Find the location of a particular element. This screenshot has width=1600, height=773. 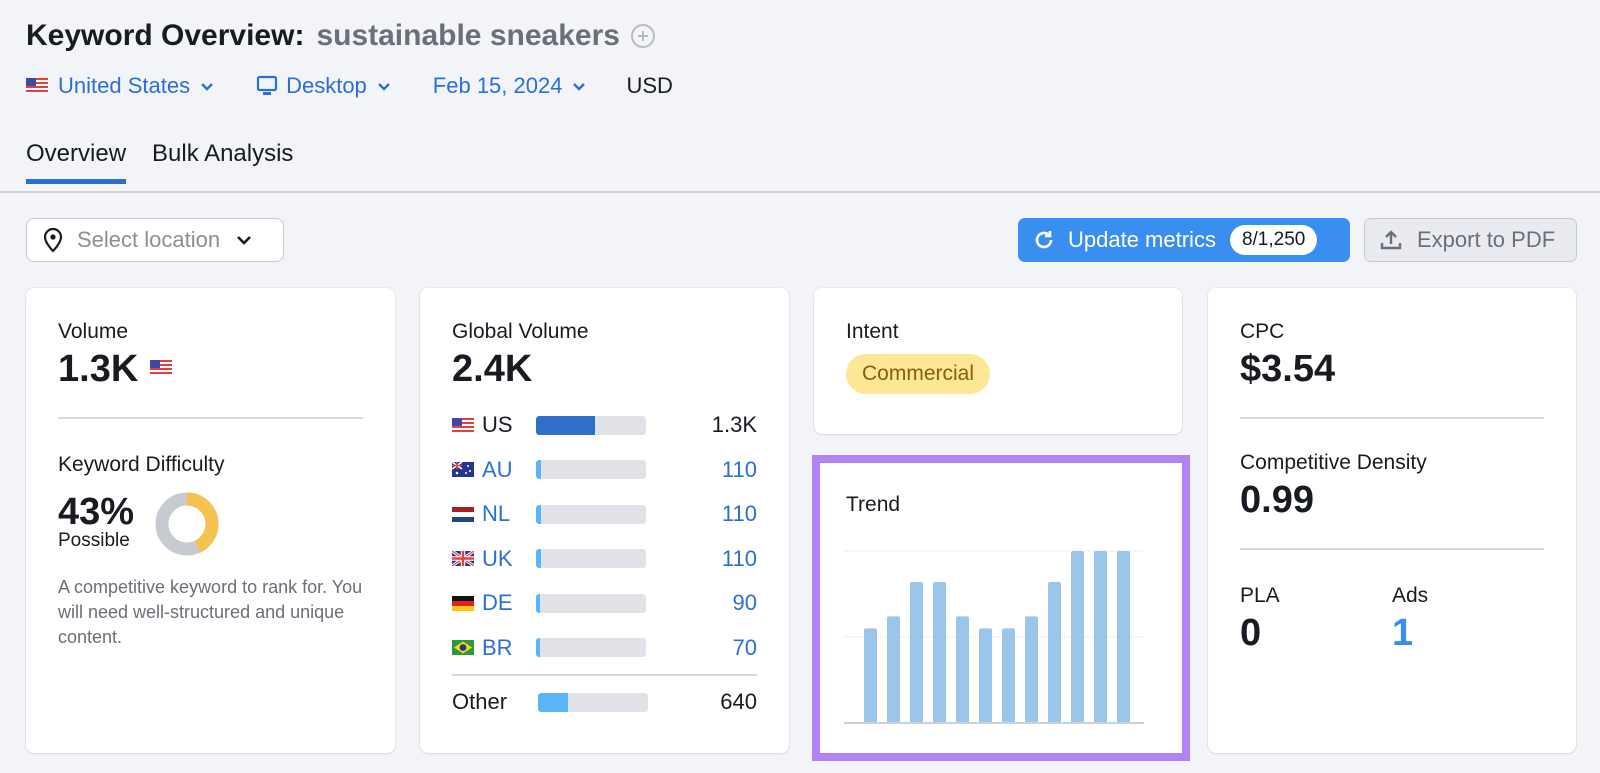

country-row: US 1.3K is located at coordinates (604, 425).